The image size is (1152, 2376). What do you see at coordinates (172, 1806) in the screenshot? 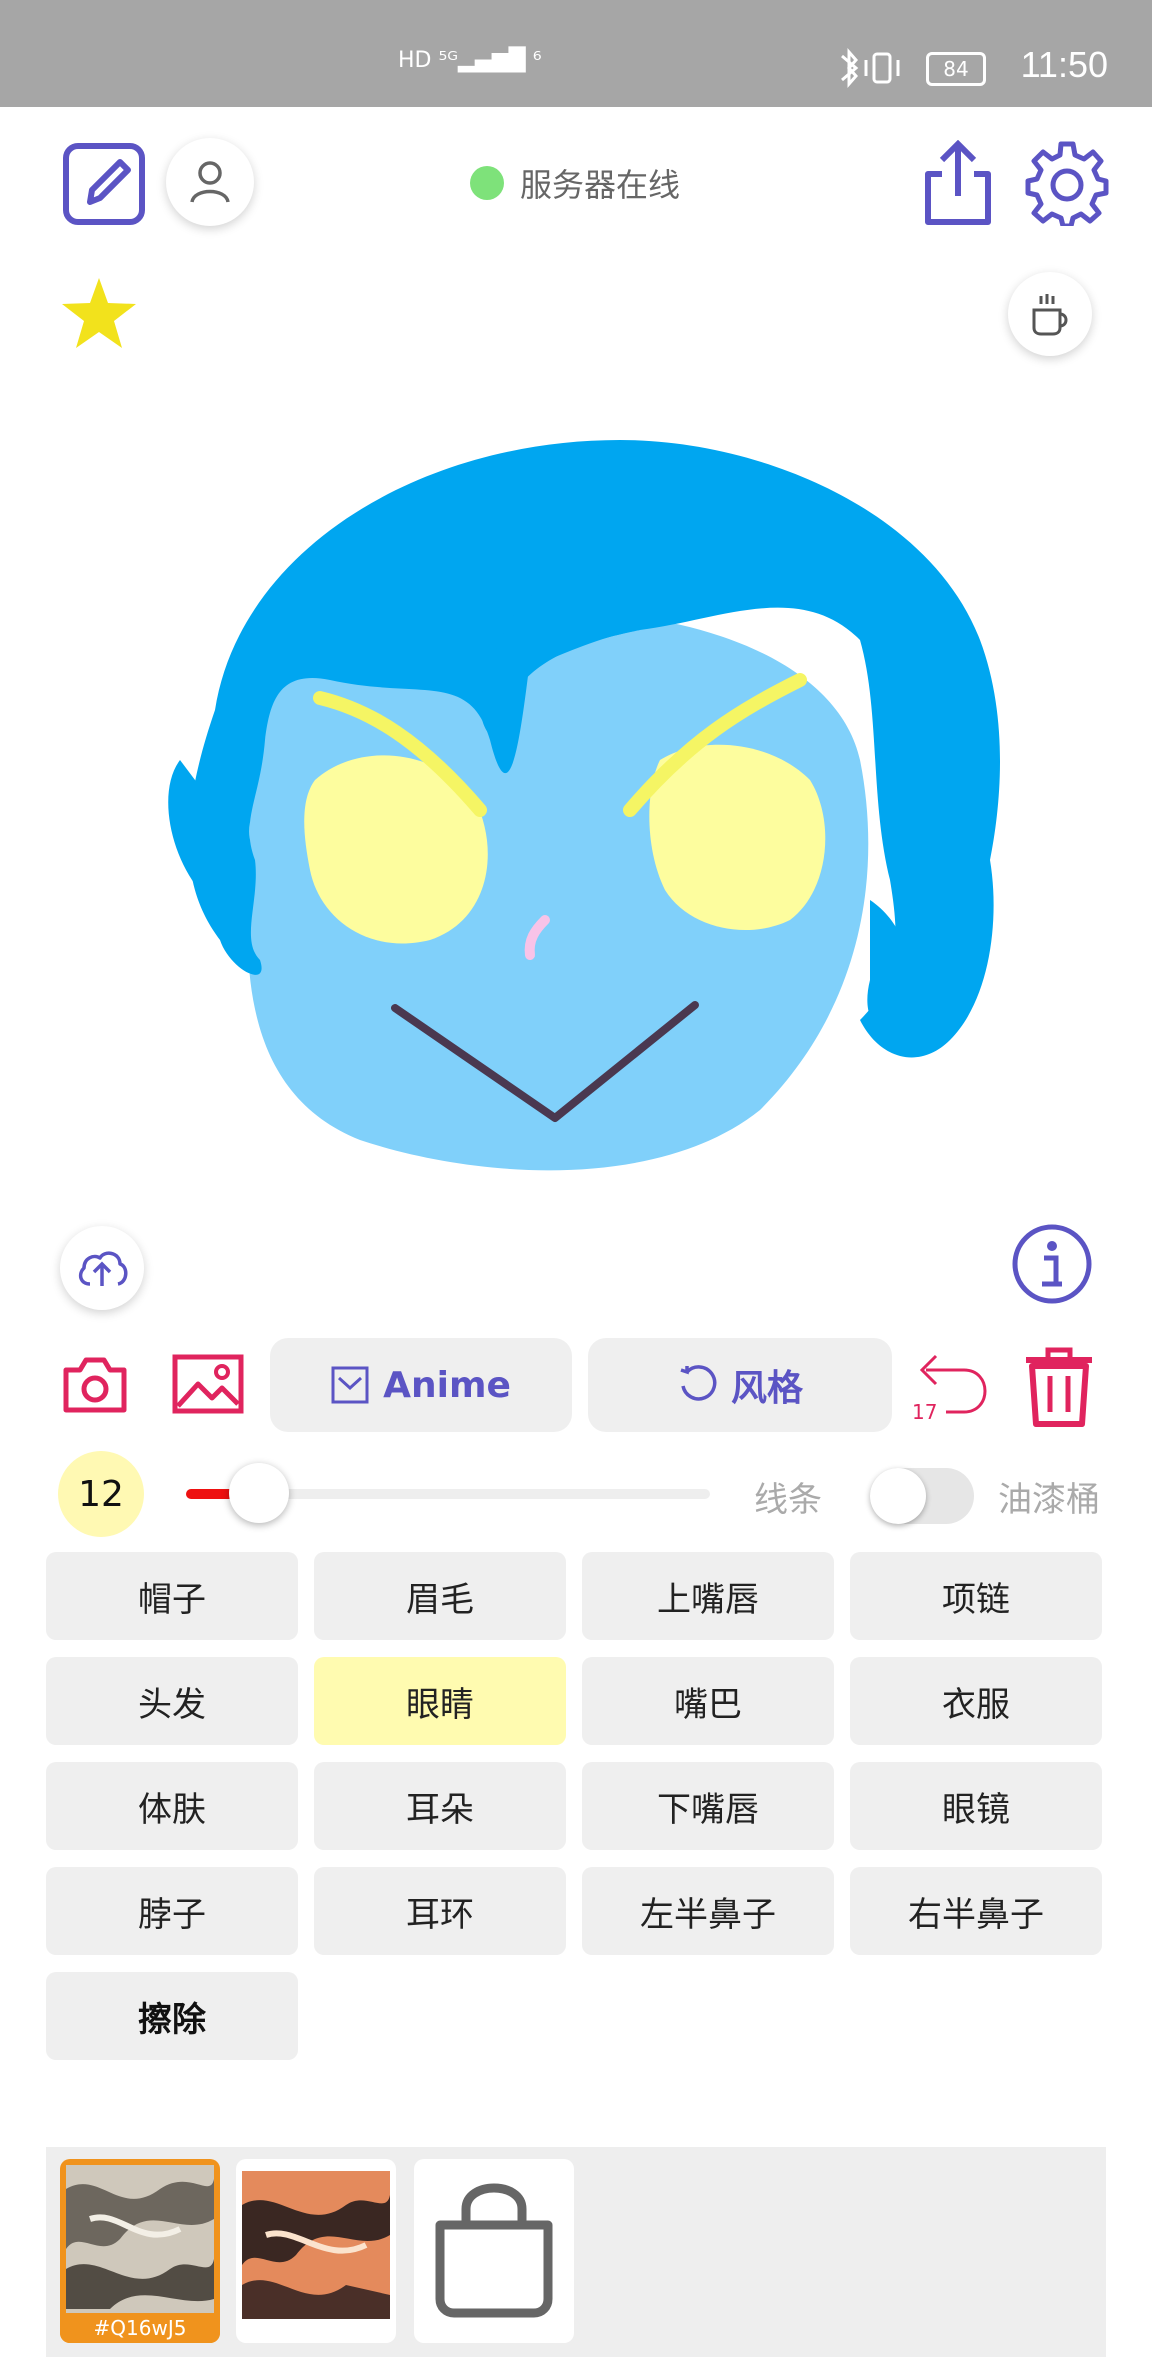
I see `part-button: 体肤` at bounding box center [172, 1806].